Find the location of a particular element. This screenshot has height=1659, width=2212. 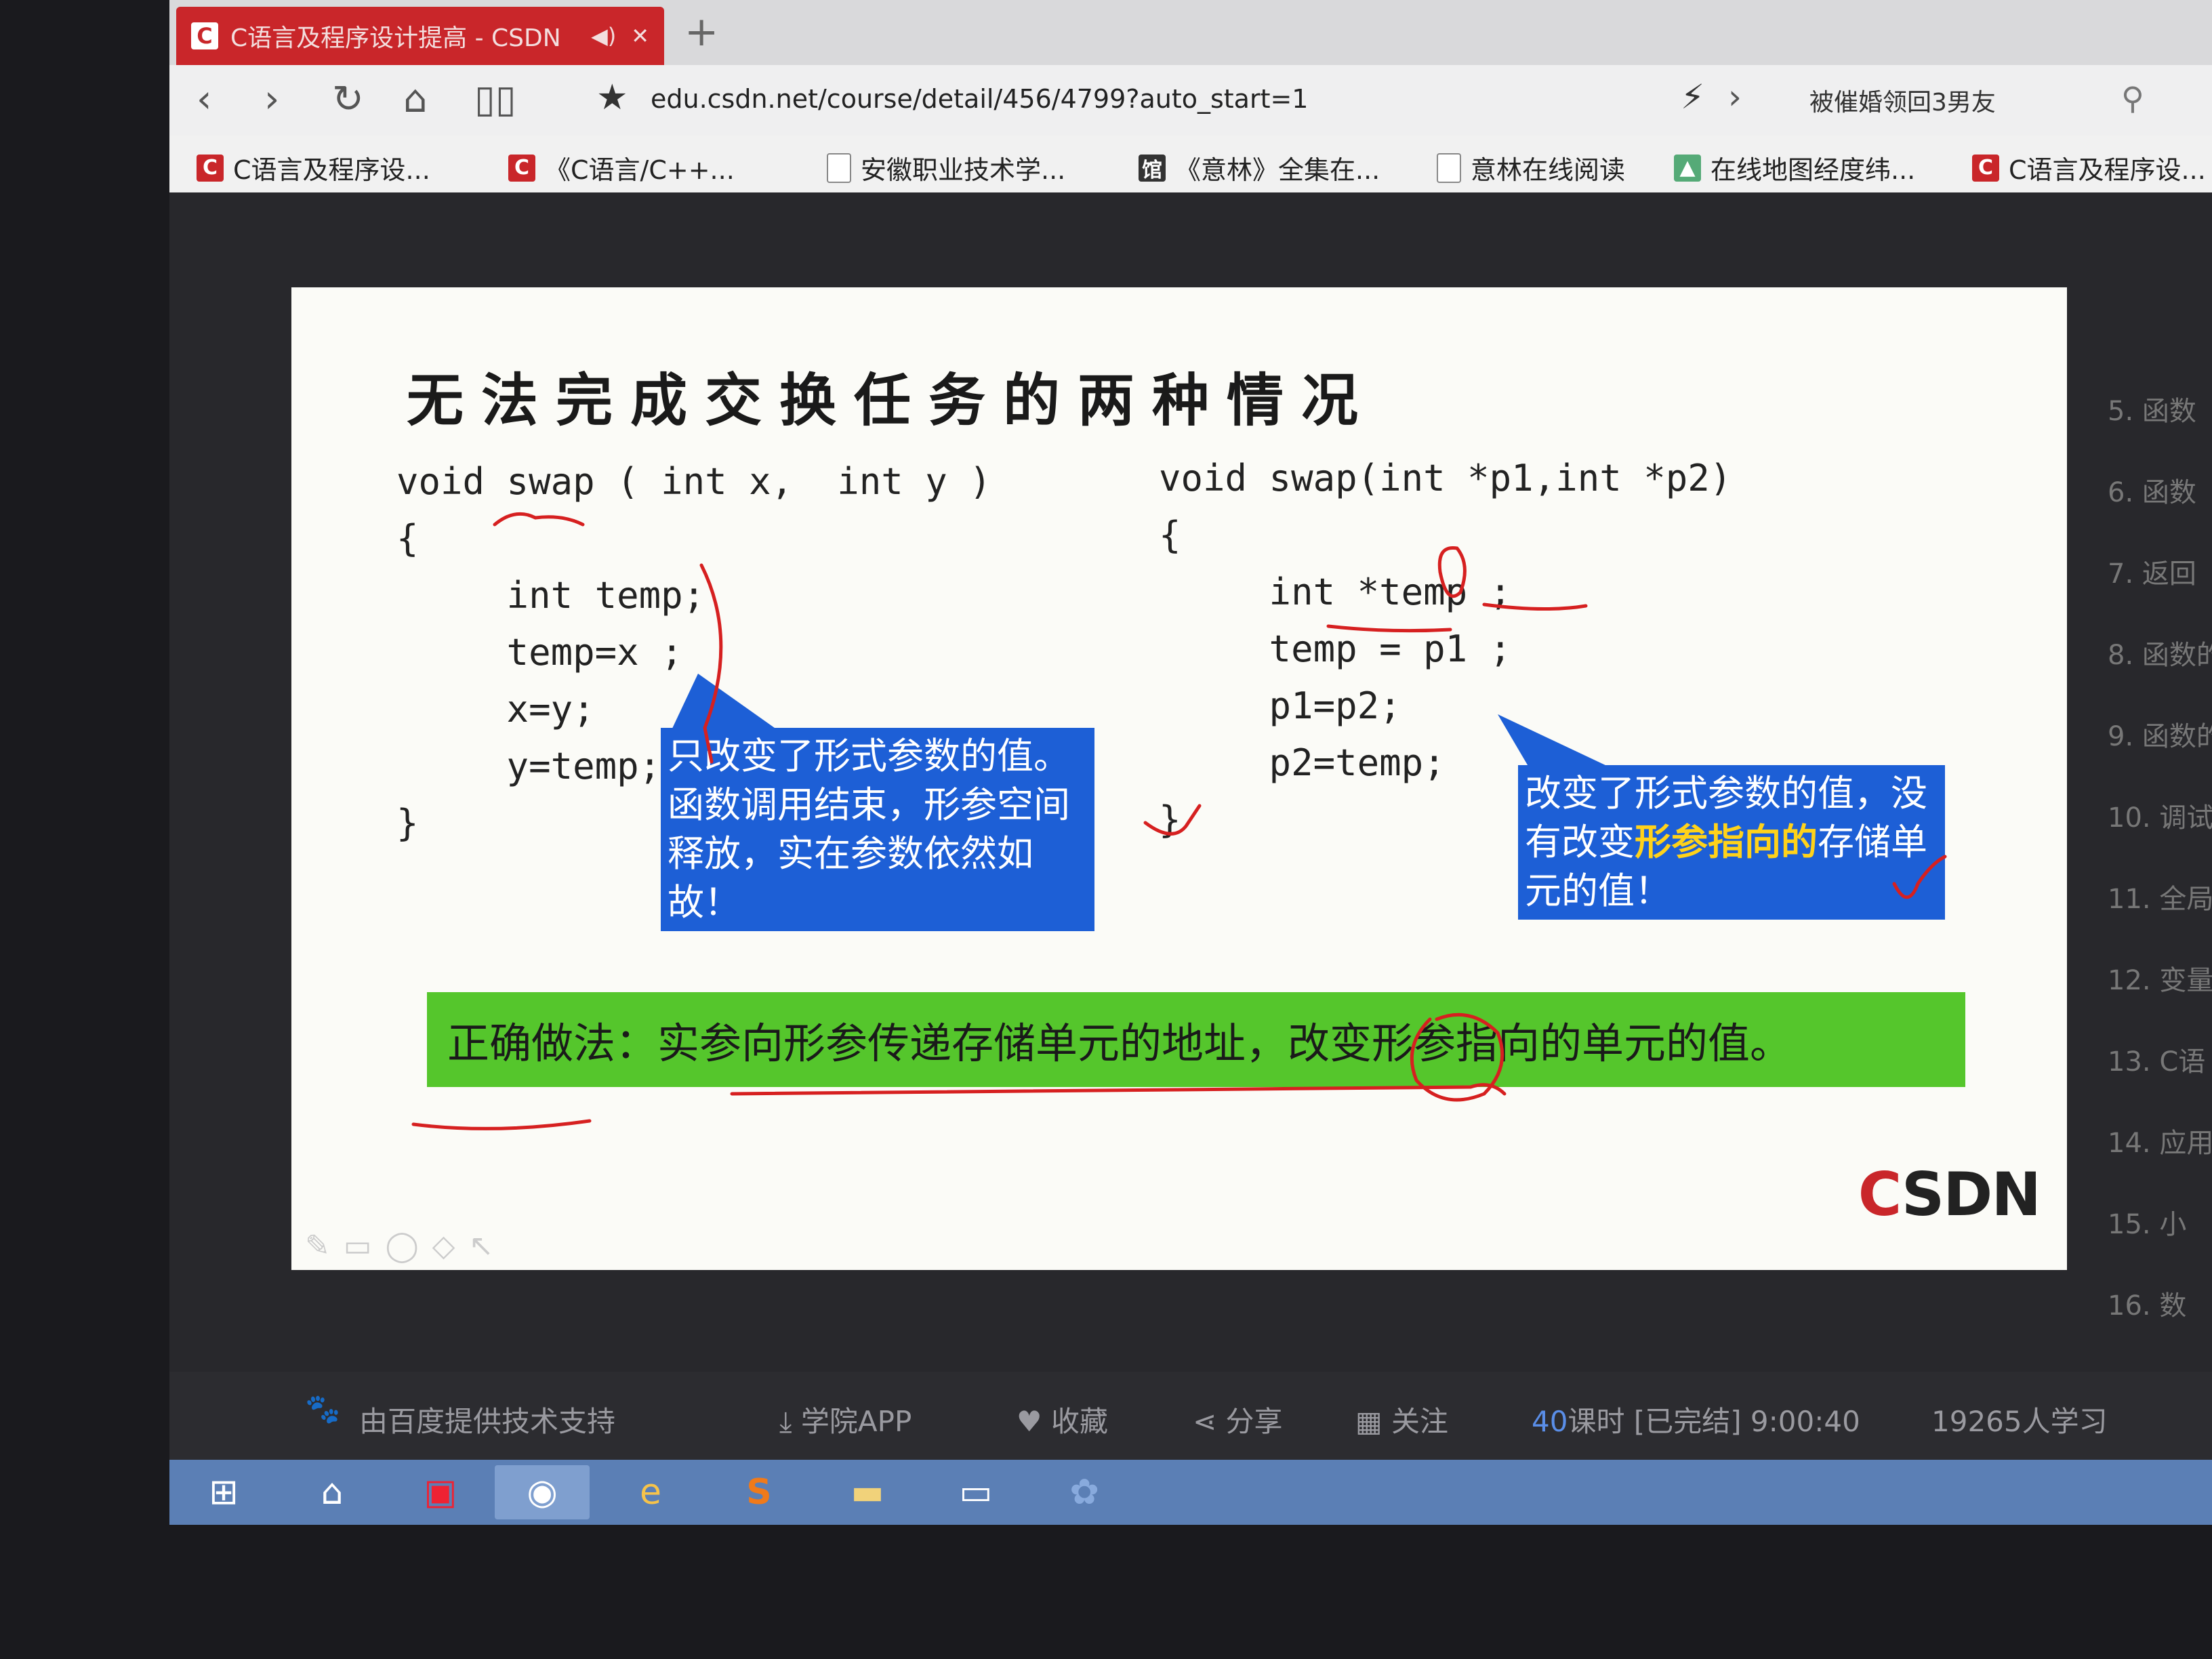

forward-icon: › is located at coordinates (271, 99).